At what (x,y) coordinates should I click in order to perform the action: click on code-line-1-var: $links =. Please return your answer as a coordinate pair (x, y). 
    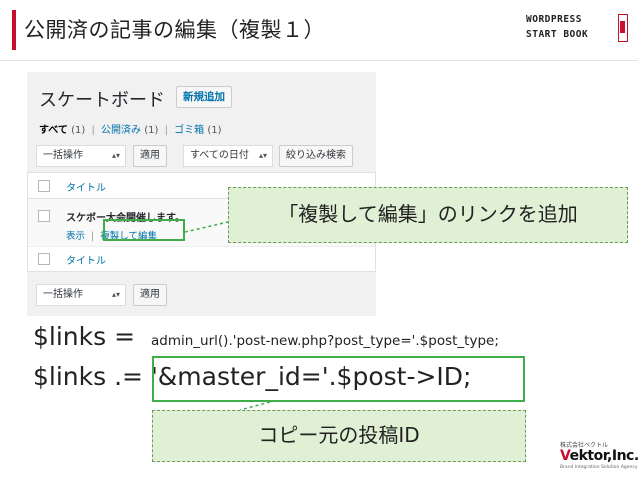
    Looking at the image, I should click on (88, 336).